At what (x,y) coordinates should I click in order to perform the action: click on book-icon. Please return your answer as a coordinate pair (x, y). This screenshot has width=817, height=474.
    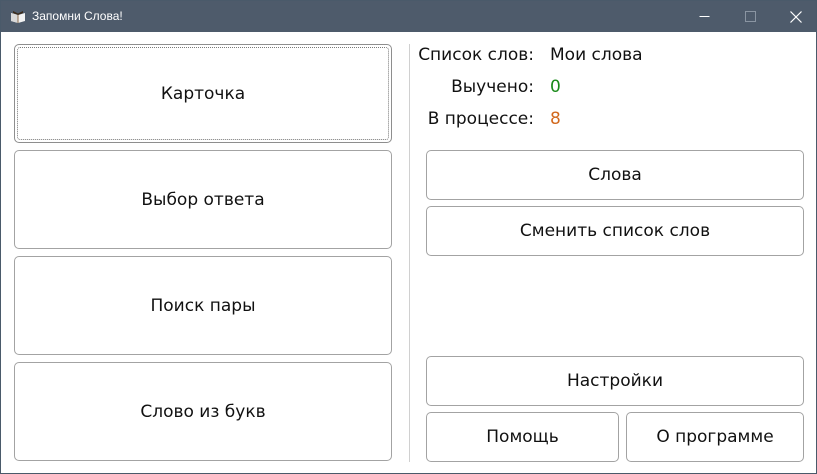
    Looking at the image, I should click on (18, 17).